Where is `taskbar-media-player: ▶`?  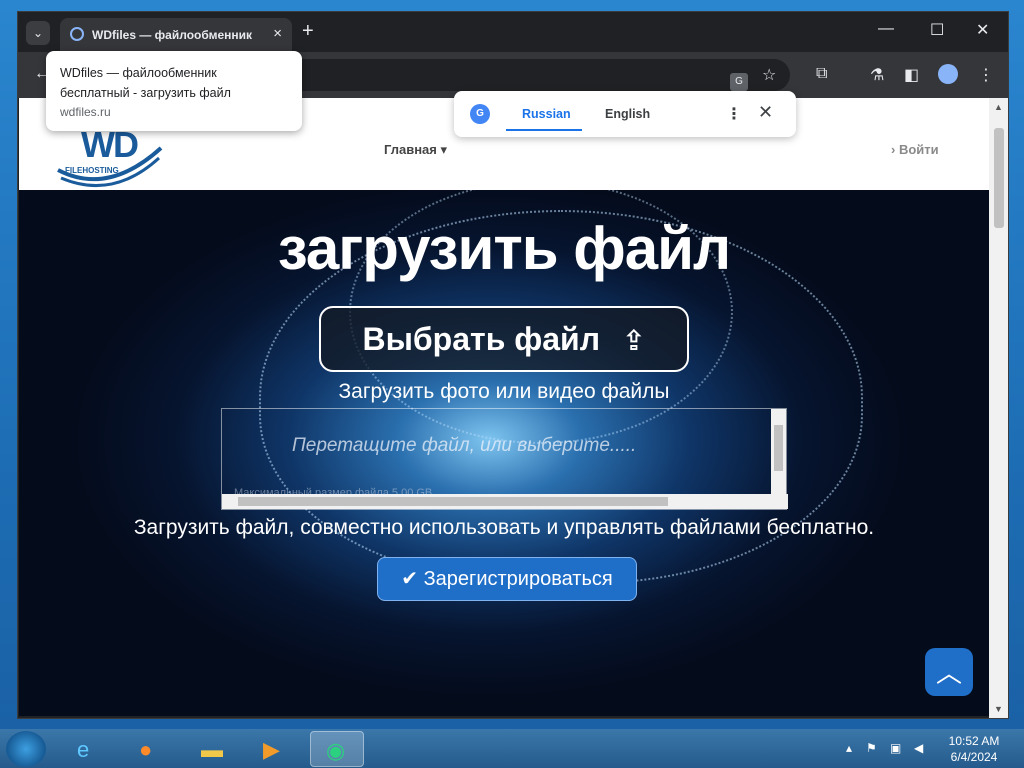
taskbar-media-player: ▶ is located at coordinates (275, 749).